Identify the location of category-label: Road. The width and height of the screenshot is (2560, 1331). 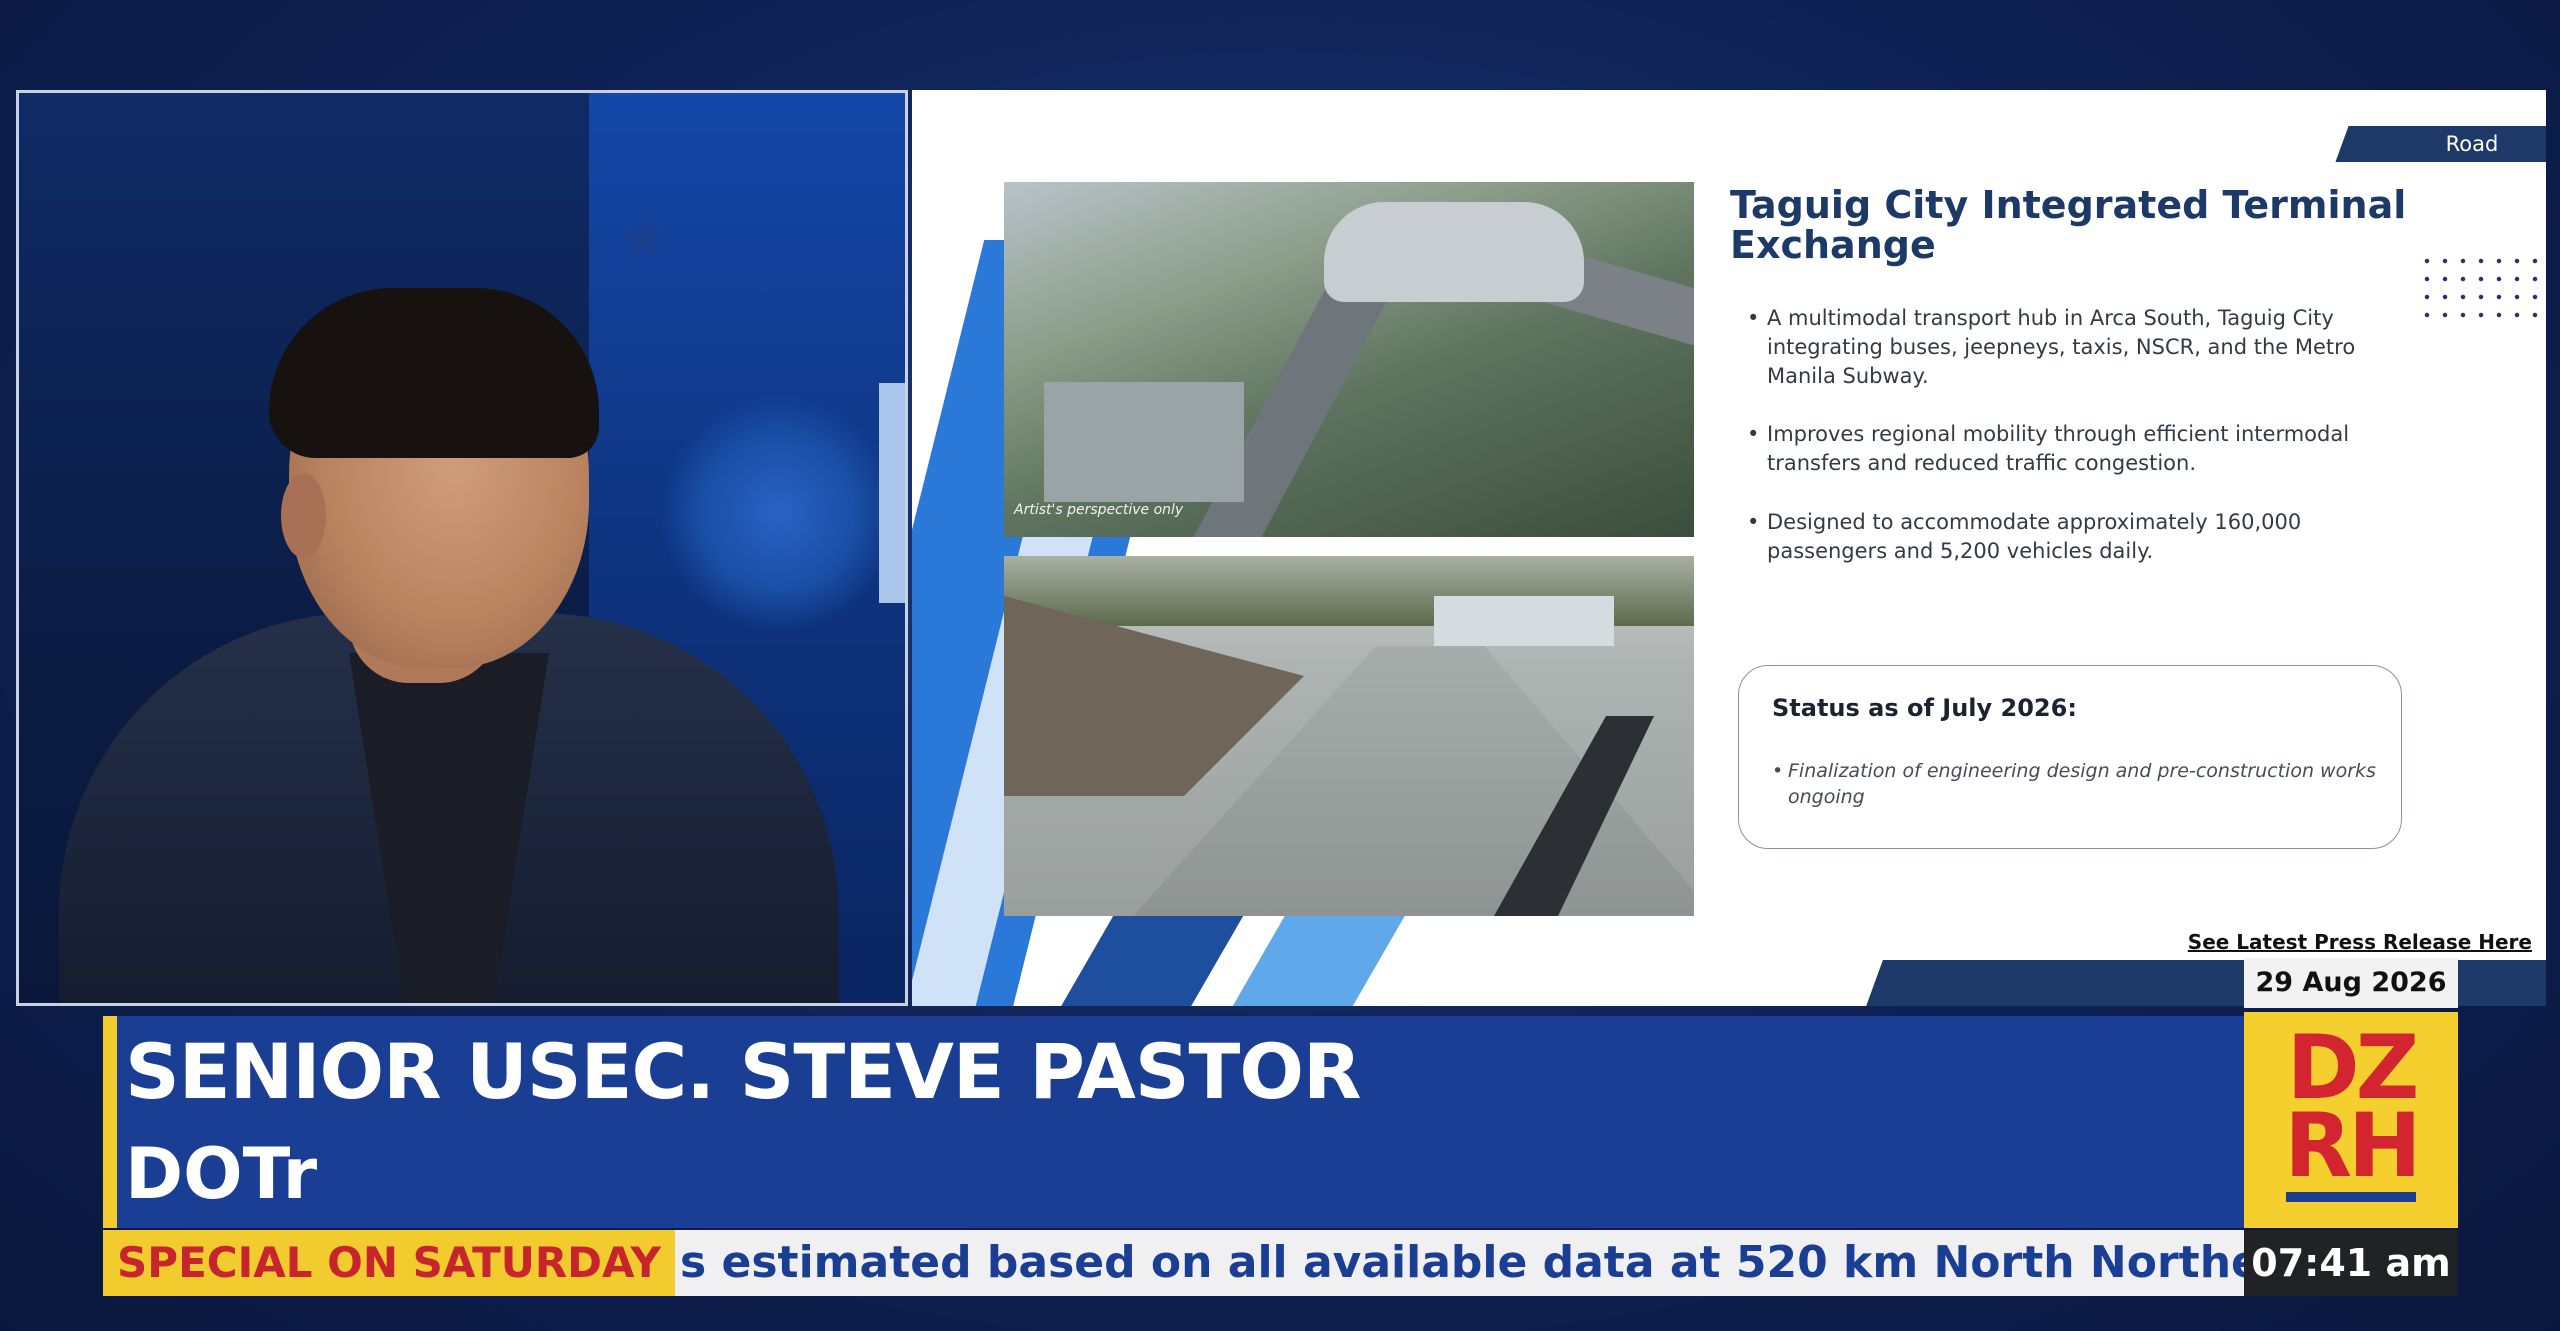
(2472, 144).